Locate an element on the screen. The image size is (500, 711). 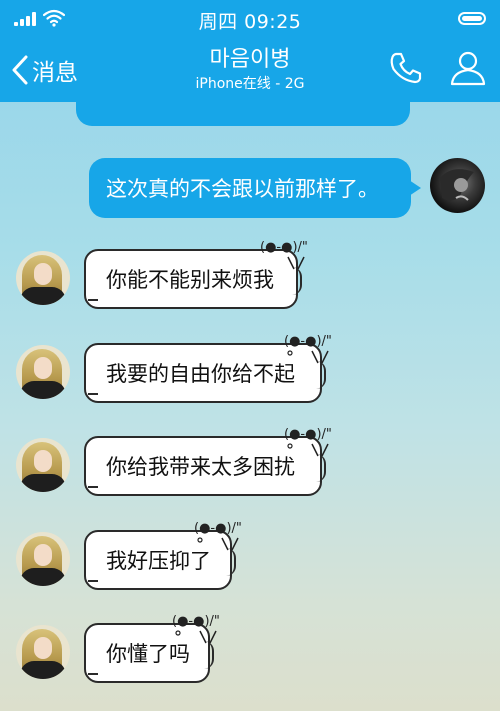
message-bubble-mine: 这次真的不会跟以前那样了。 is located at coordinates (255, 188).